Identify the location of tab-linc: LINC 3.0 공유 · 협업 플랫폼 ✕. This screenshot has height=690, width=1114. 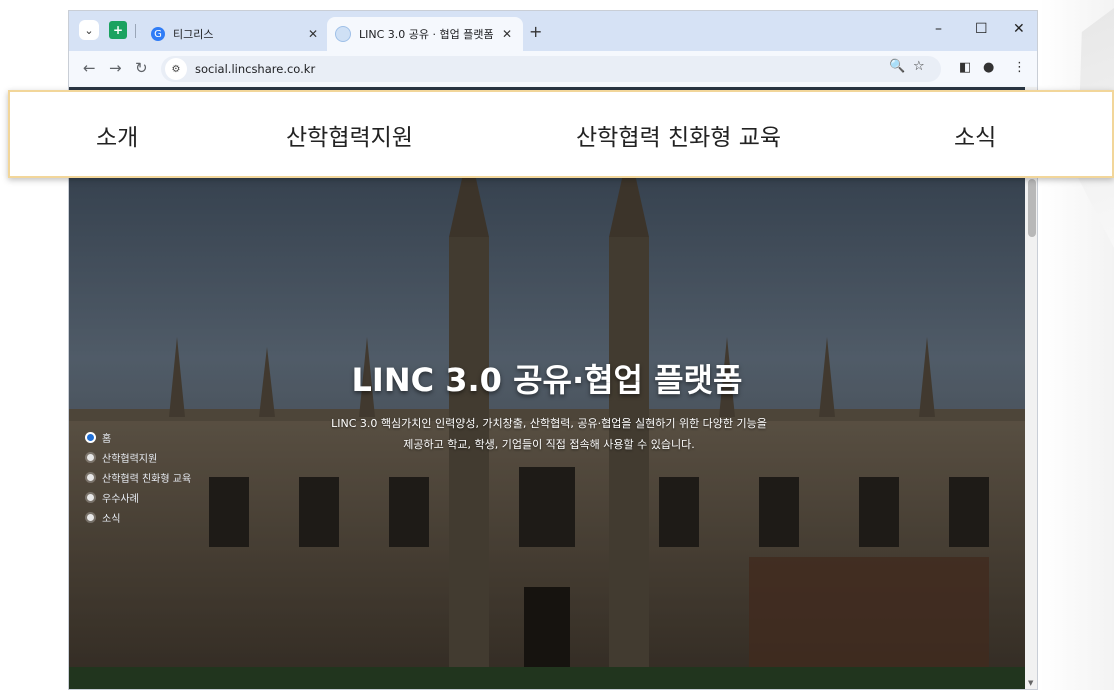
(425, 34).